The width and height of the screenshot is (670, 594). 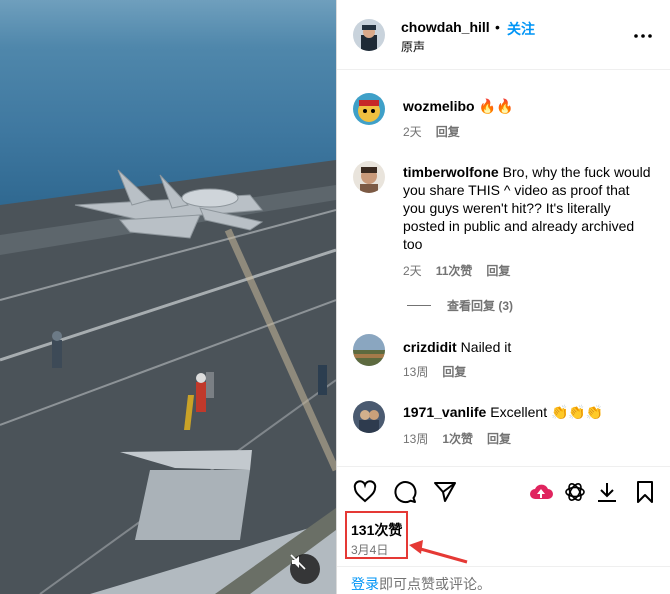 What do you see at coordinates (405, 492) in the screenshot?
I see `comment-bubble-icon` at bounding box center [405, 492].